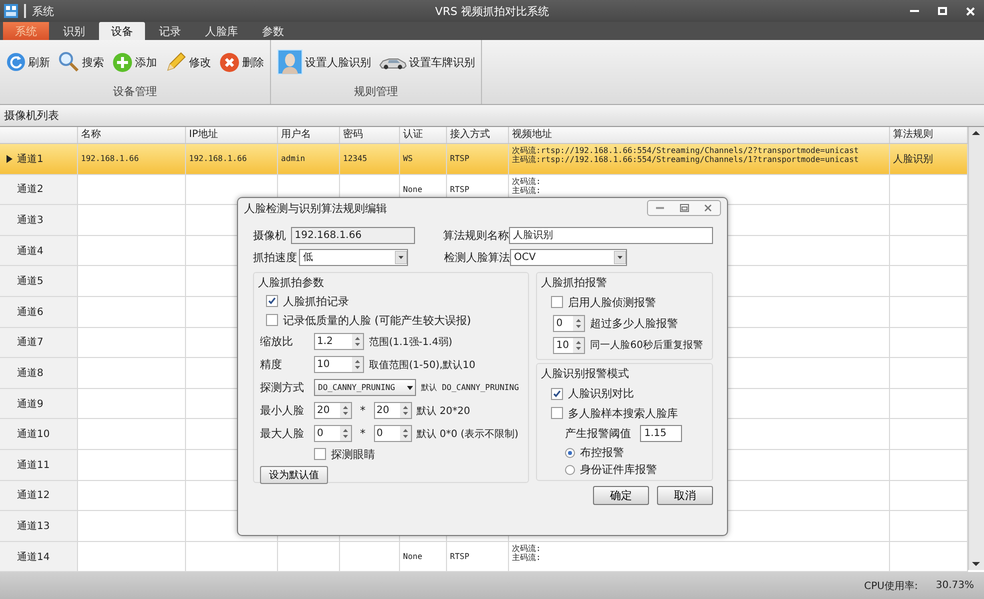 Image resolution: width=984 pixels, height=599 pixels. Describe the element at coordinates (376, 91) in the screenshot. I see `group-label: 规则管理` at that location.